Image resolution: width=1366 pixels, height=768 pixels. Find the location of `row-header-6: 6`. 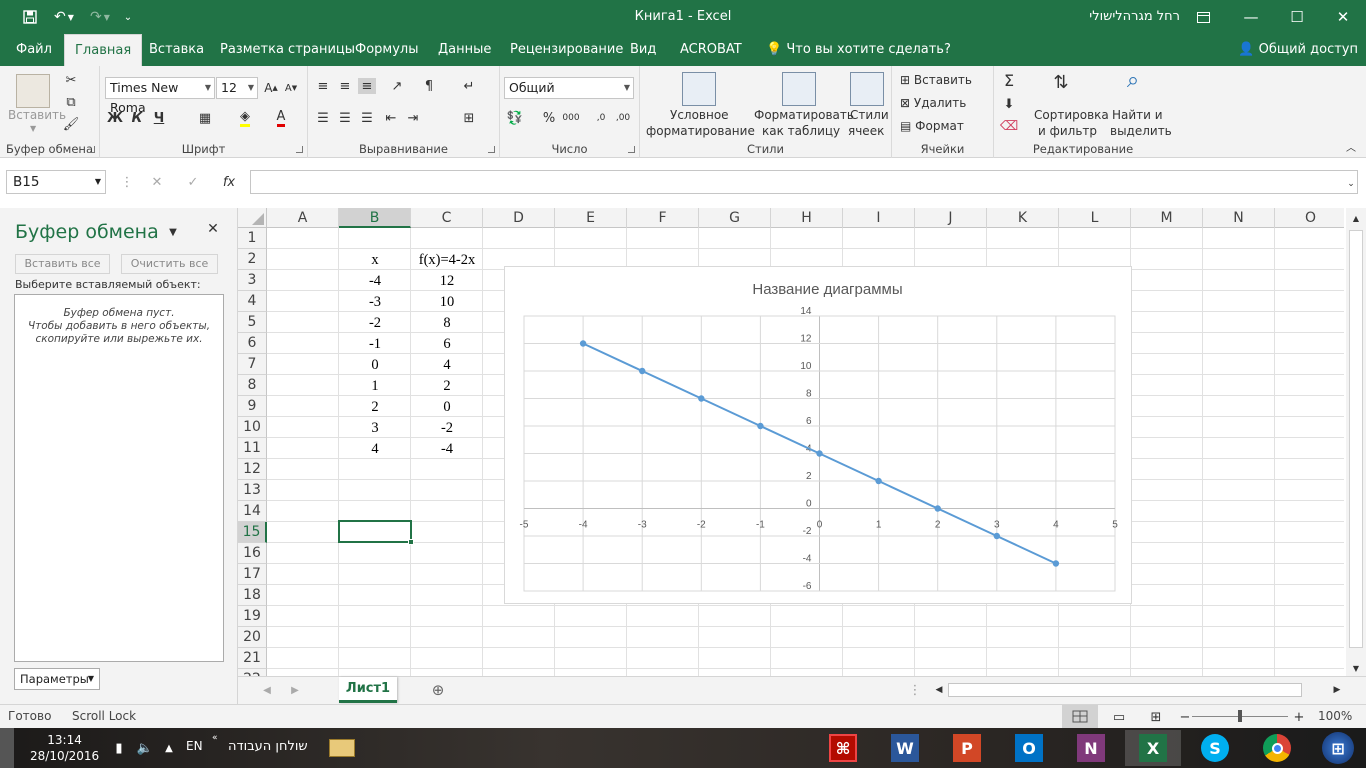

row-header-6: 6 is located at coordinates (252, 343).